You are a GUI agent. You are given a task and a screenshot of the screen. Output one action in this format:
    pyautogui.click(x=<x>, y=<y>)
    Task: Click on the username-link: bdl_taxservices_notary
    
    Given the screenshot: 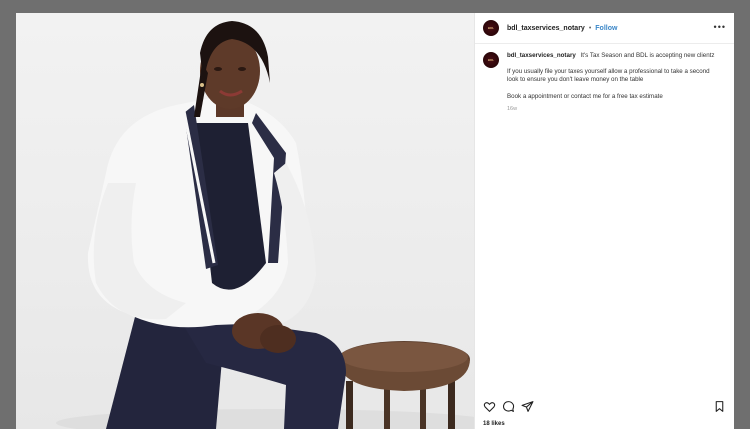 What is the action you would take?
    pyautogui.click(x=546, y=28)
    